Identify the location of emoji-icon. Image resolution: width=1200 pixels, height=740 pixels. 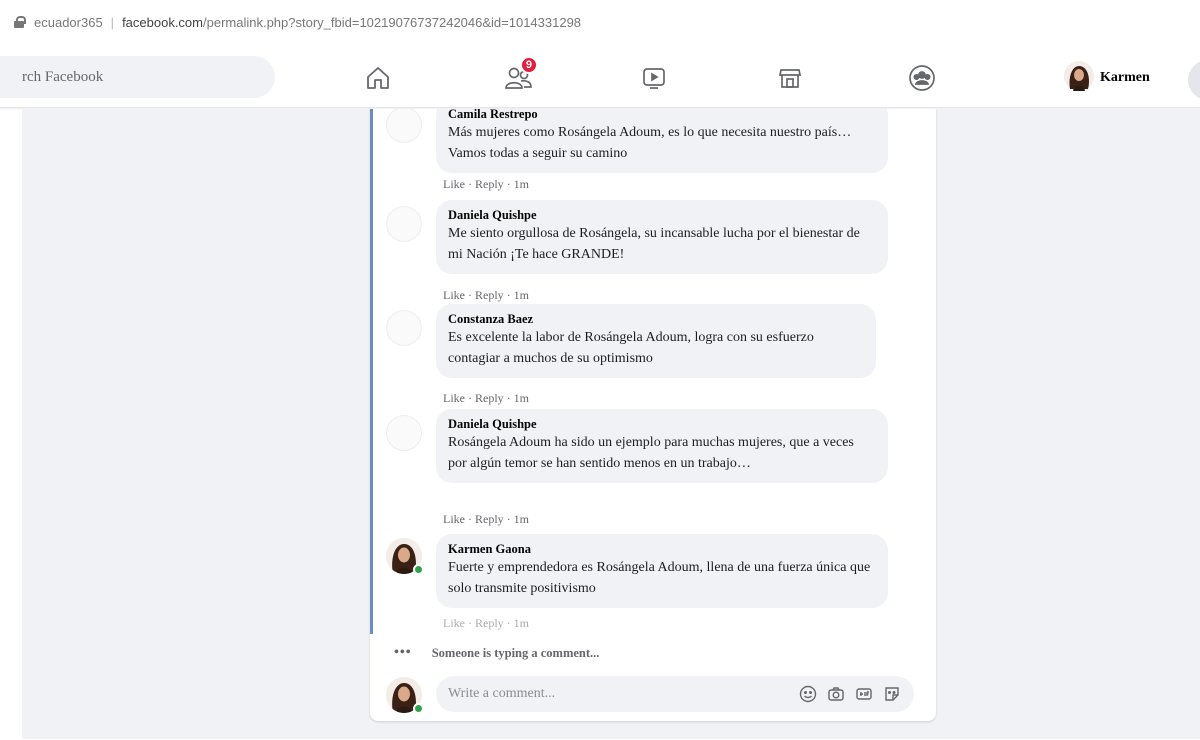
(808, 694).